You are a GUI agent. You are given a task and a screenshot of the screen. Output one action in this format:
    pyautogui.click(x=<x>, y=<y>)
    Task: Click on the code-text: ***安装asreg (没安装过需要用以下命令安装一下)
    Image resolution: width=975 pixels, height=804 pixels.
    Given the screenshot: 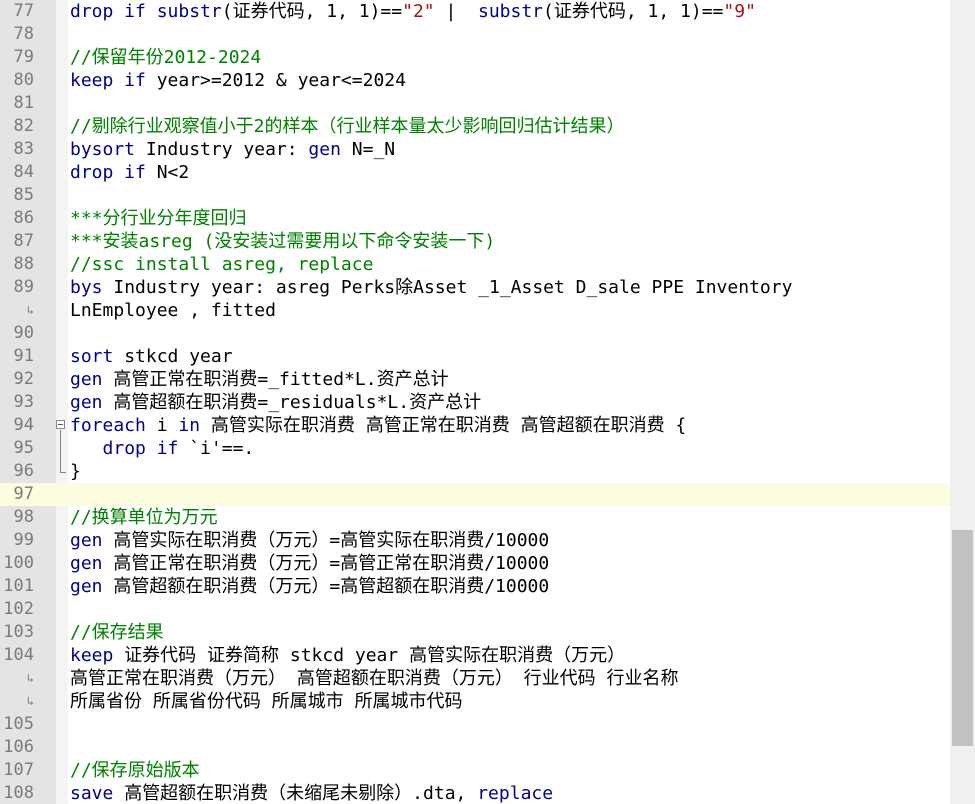 What is the action you would take?
    pyautogui.click(x=282, y=241)
    